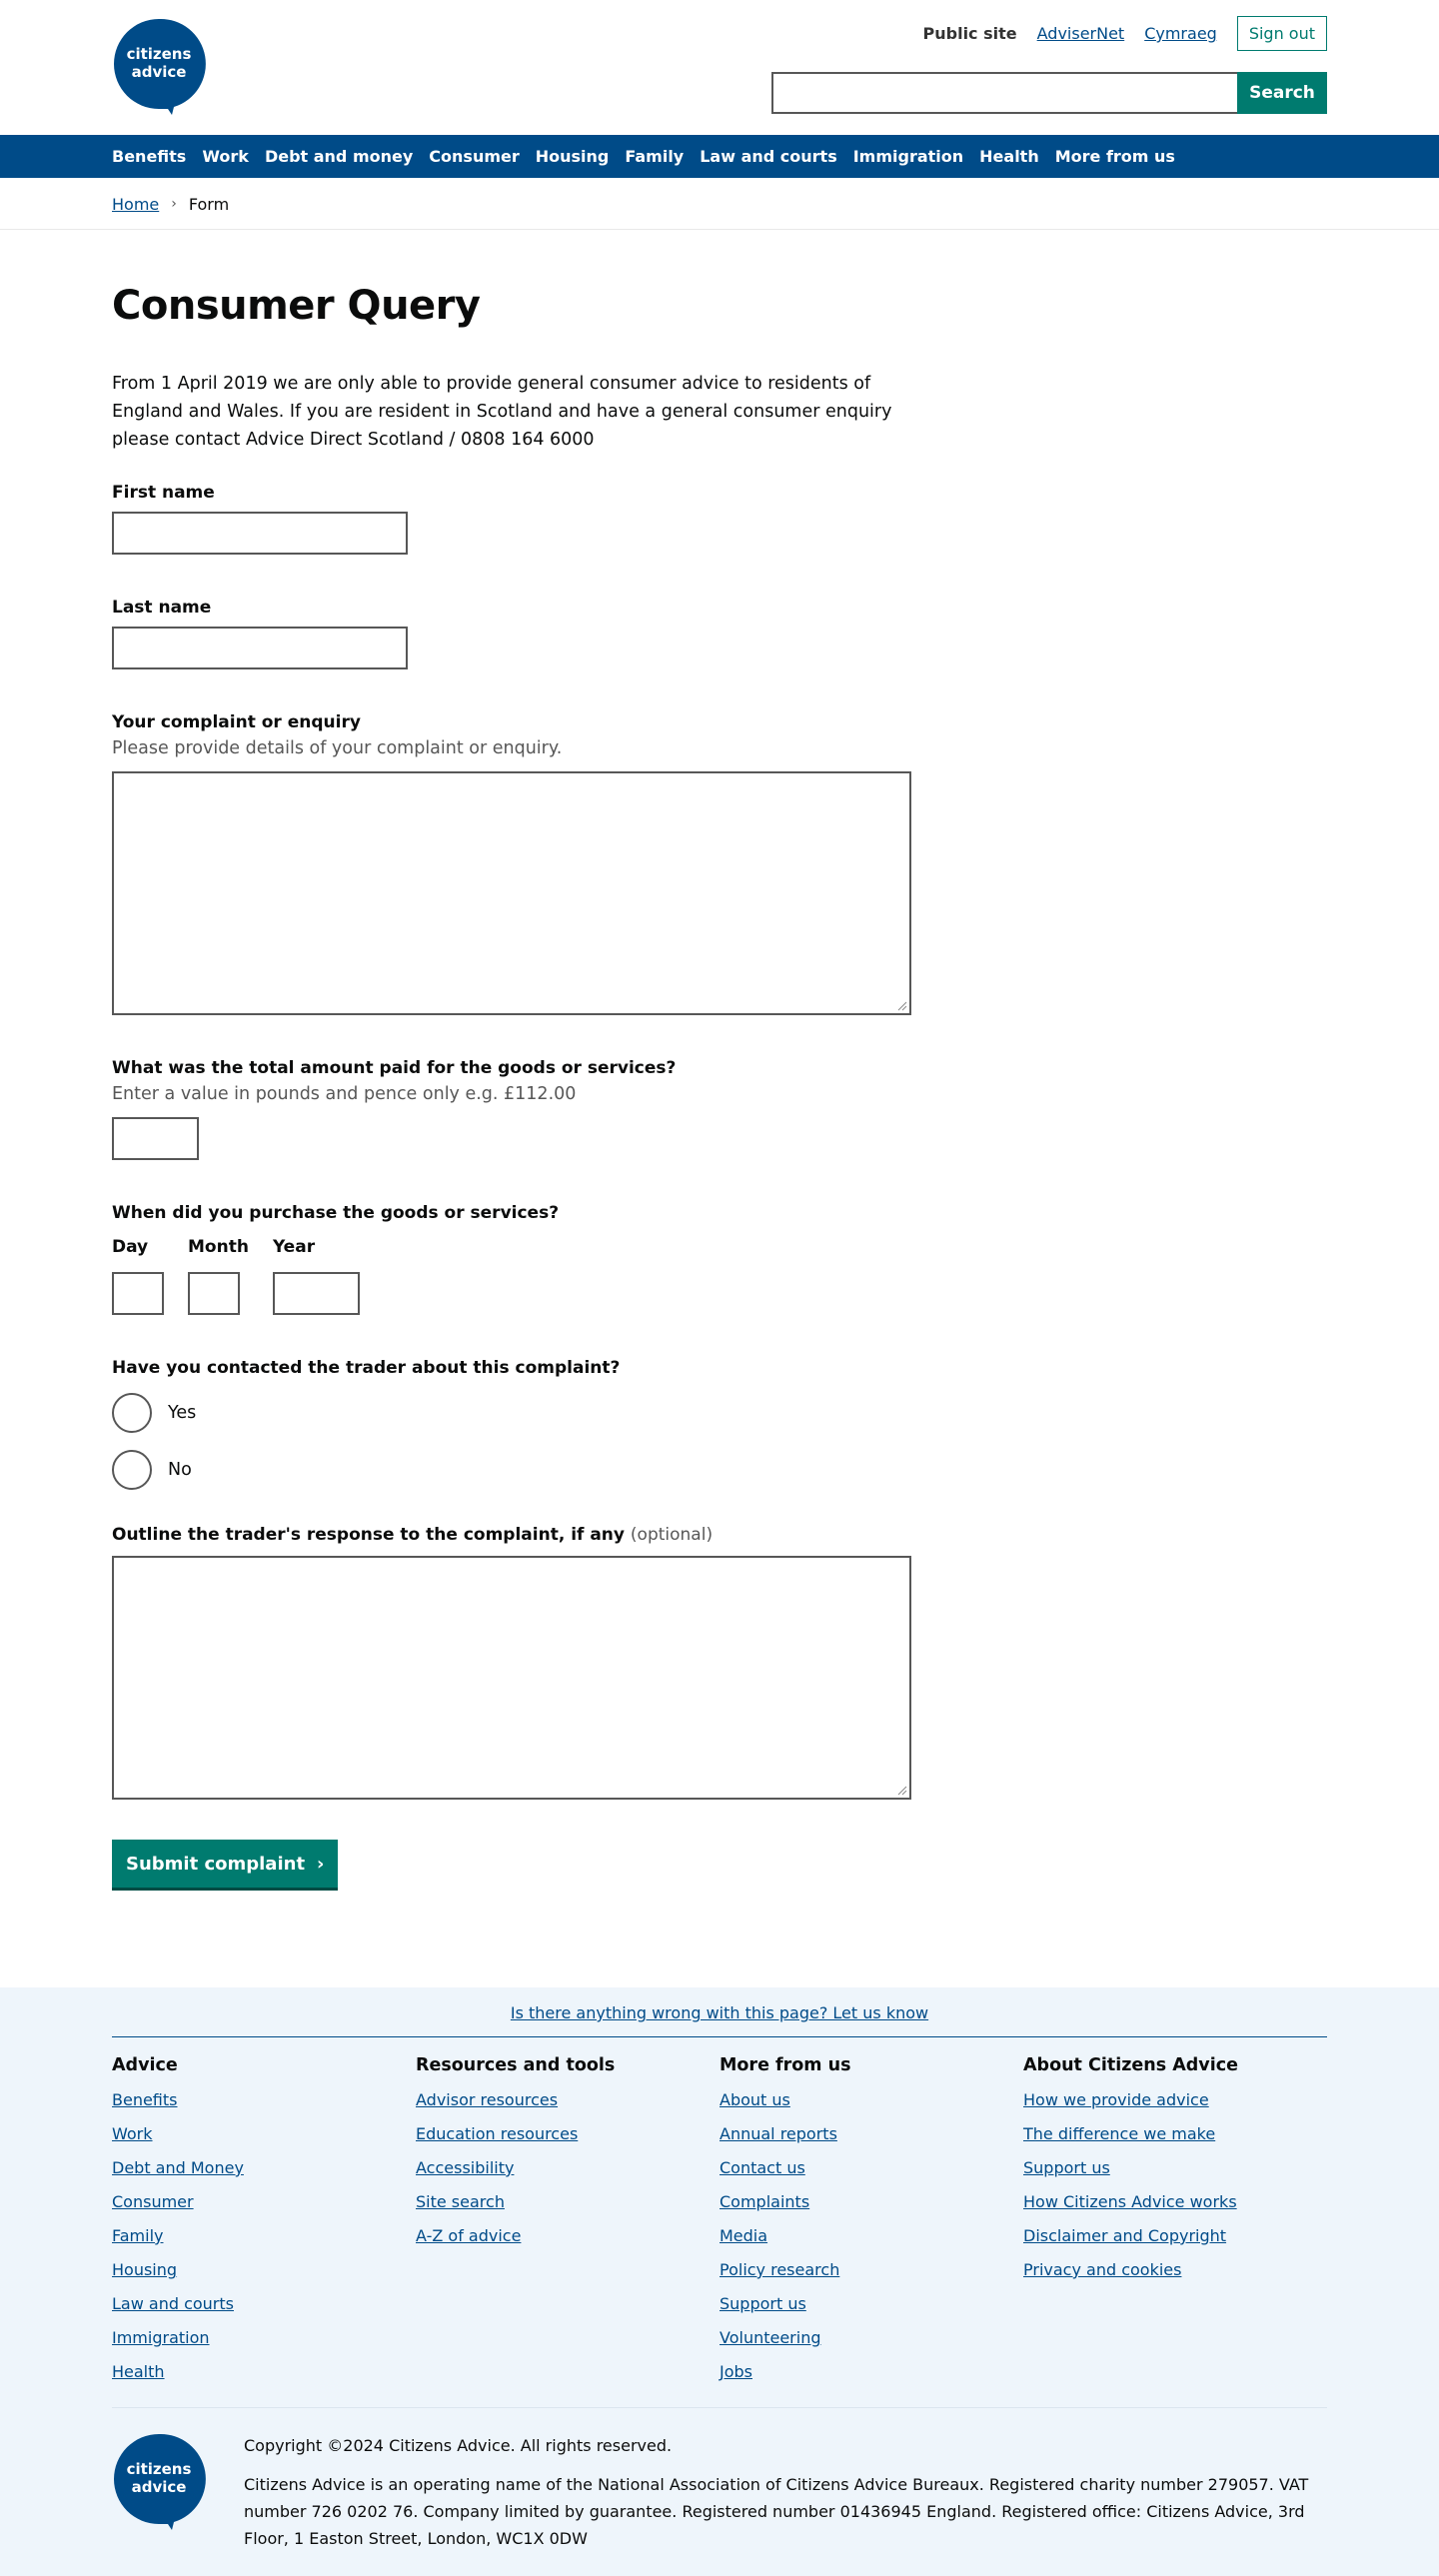 The image size is (1439, 2576). I want to click on footer-link: Benefits, so click(264, 2100).